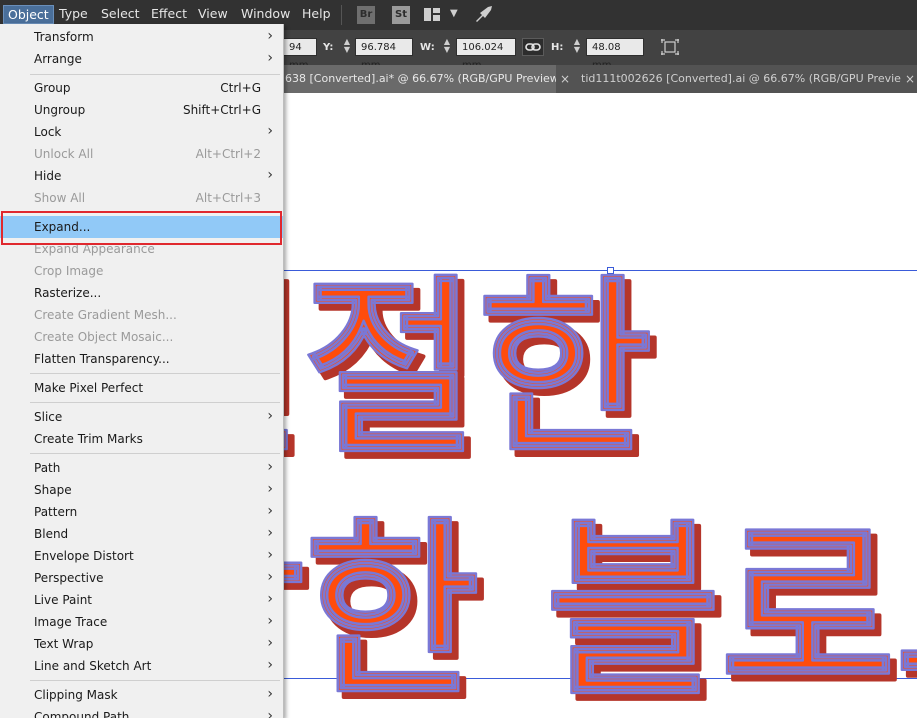 Image resolution: width=917 pixels, height=718 pixels. I want to click on publish-rocket-icon, so click(484, 14).